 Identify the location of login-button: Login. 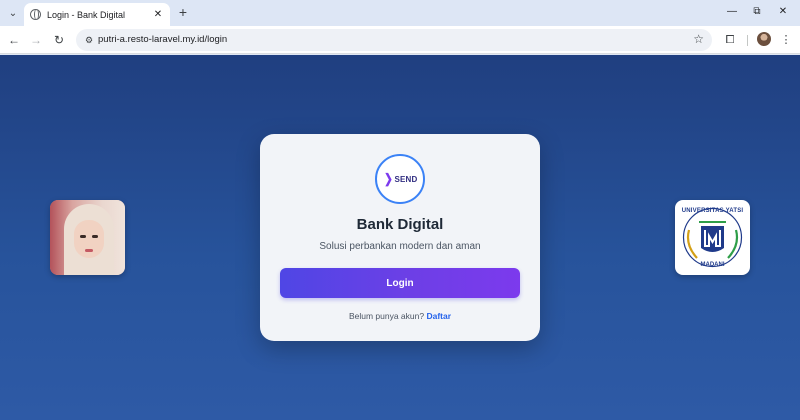
(400, 283).